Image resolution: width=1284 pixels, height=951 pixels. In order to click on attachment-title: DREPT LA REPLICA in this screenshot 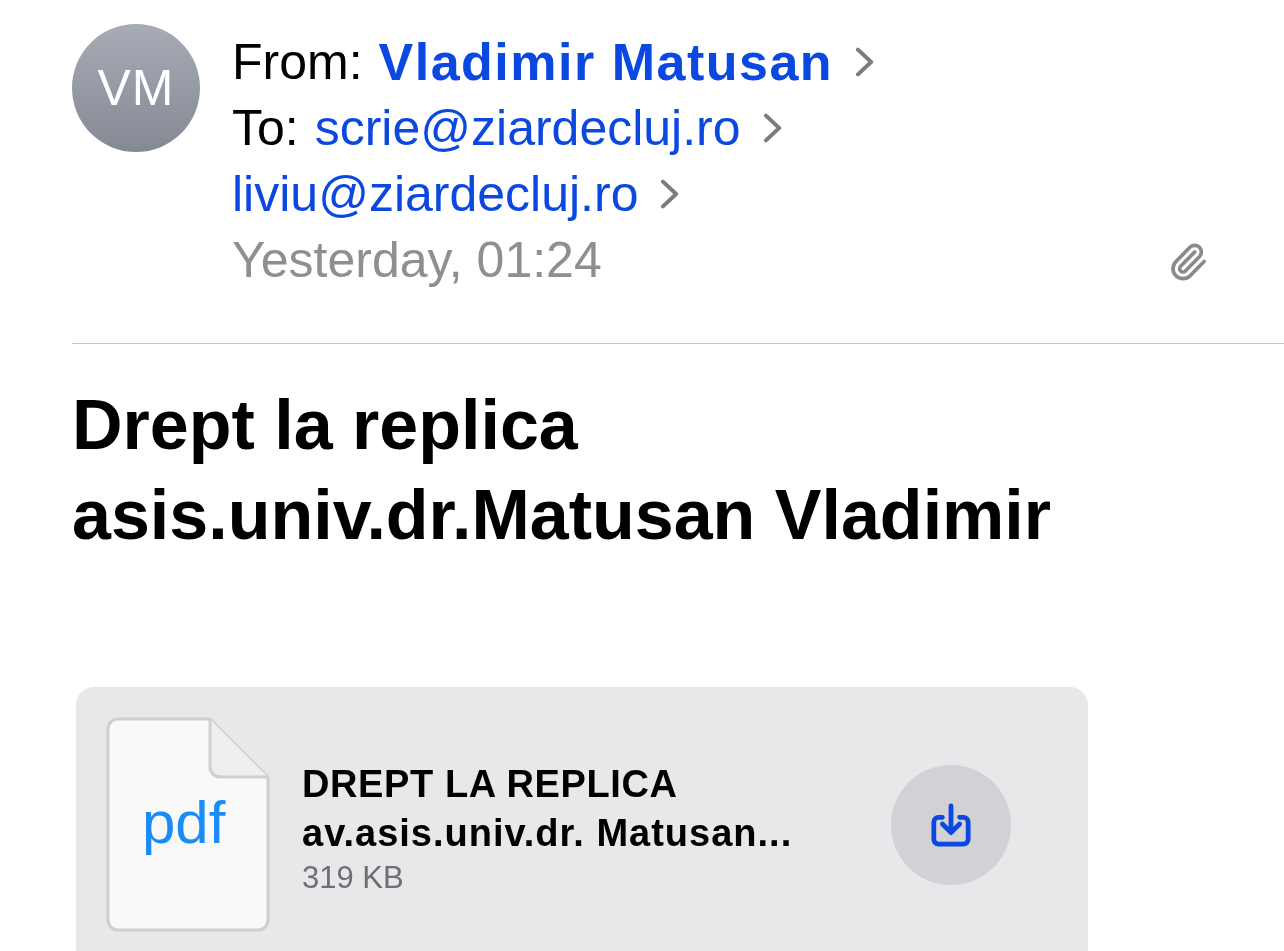, I will do `click(490, 784)`.